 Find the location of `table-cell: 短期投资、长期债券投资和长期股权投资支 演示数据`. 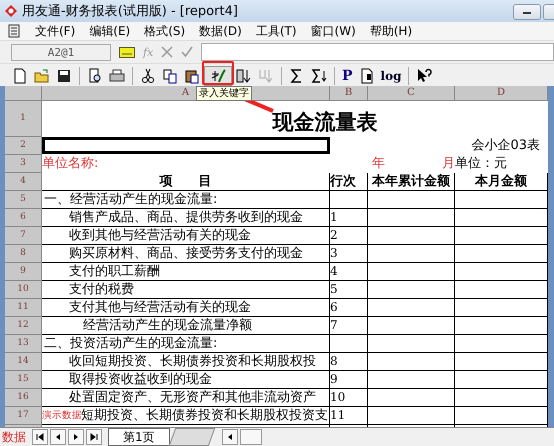

table-cell: 短期投资、长期债券投资和长期股权投资支 演示数据 is located at coordinates (186, 416).